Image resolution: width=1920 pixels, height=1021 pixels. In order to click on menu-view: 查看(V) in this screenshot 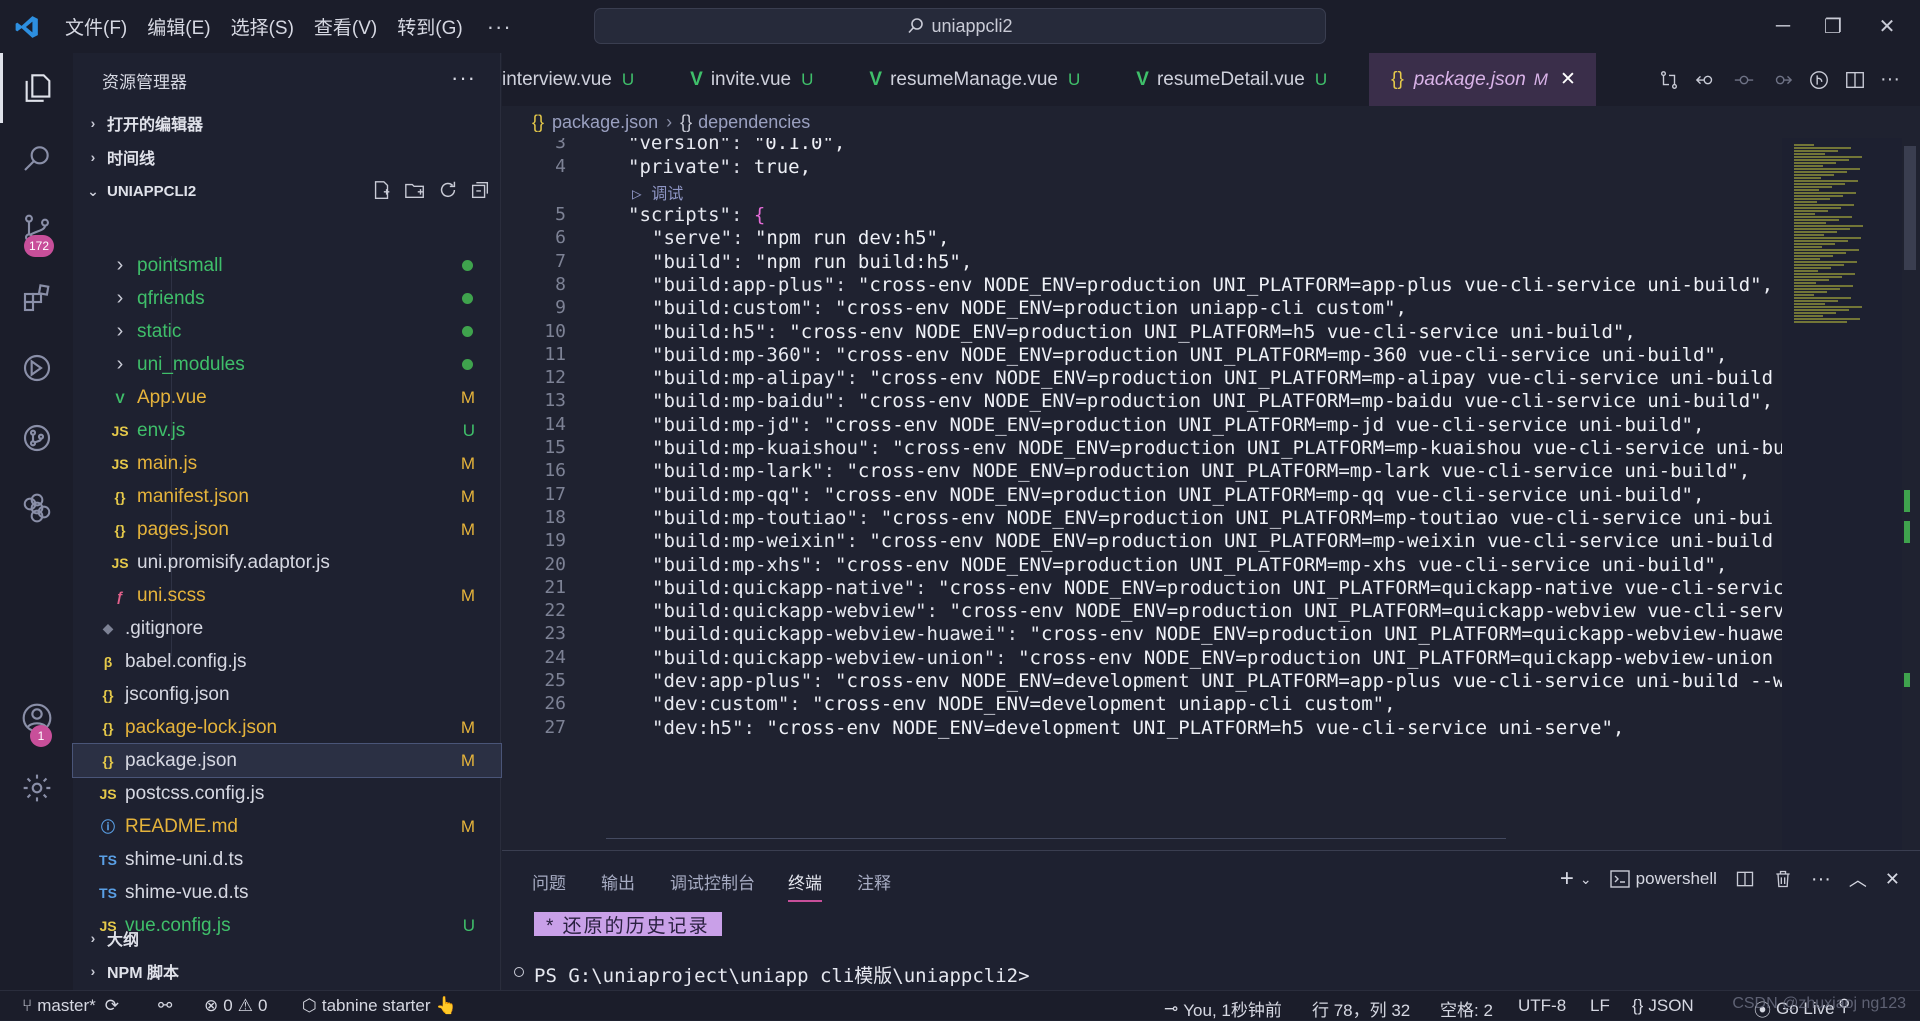, I will do `click(345, 26)`.